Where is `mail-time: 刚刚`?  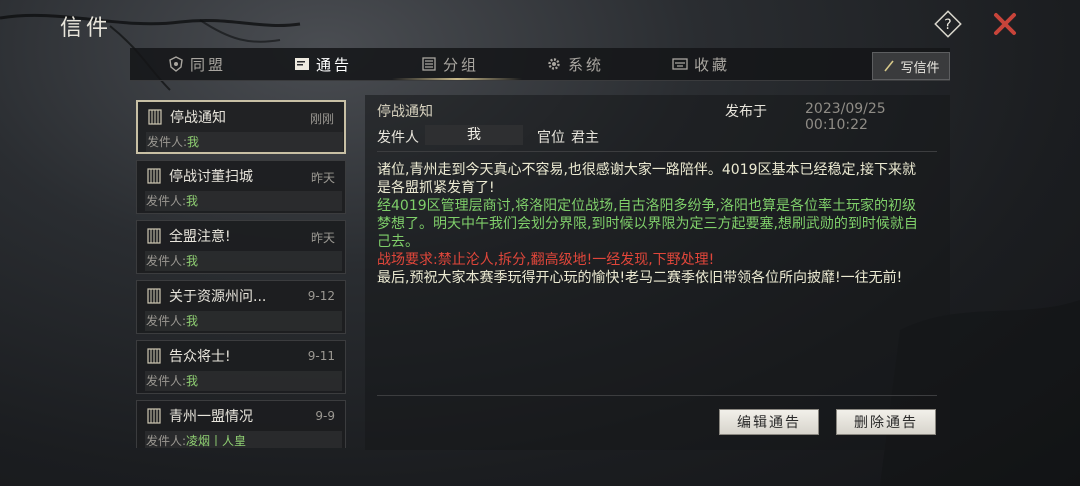
mail-time: 刚刚 is located at coordinates (321, 119).